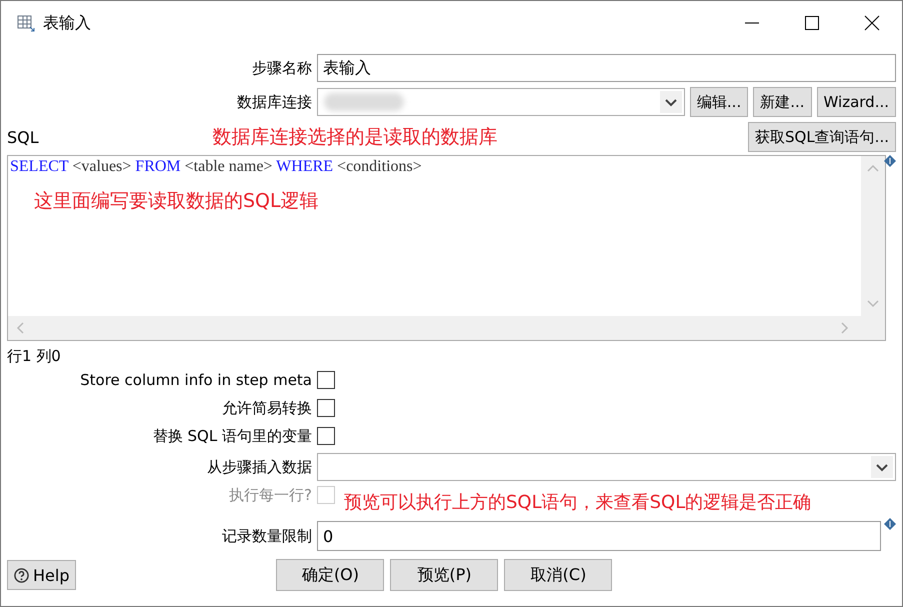 The width and height of the screenshot is (903, 607). I want to click on field-label: 记录数量限制, so click(266, 536).